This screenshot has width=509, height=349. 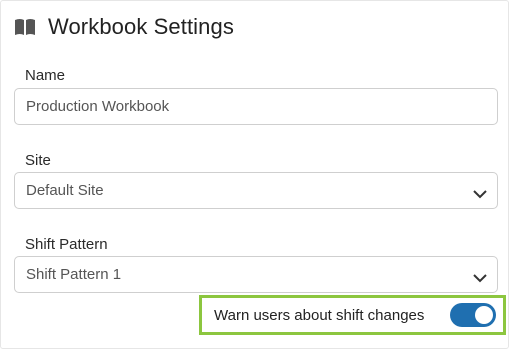 I want to click on warn-shift-changes-row: Warn users about shift changes, so click(x=352, y=315).